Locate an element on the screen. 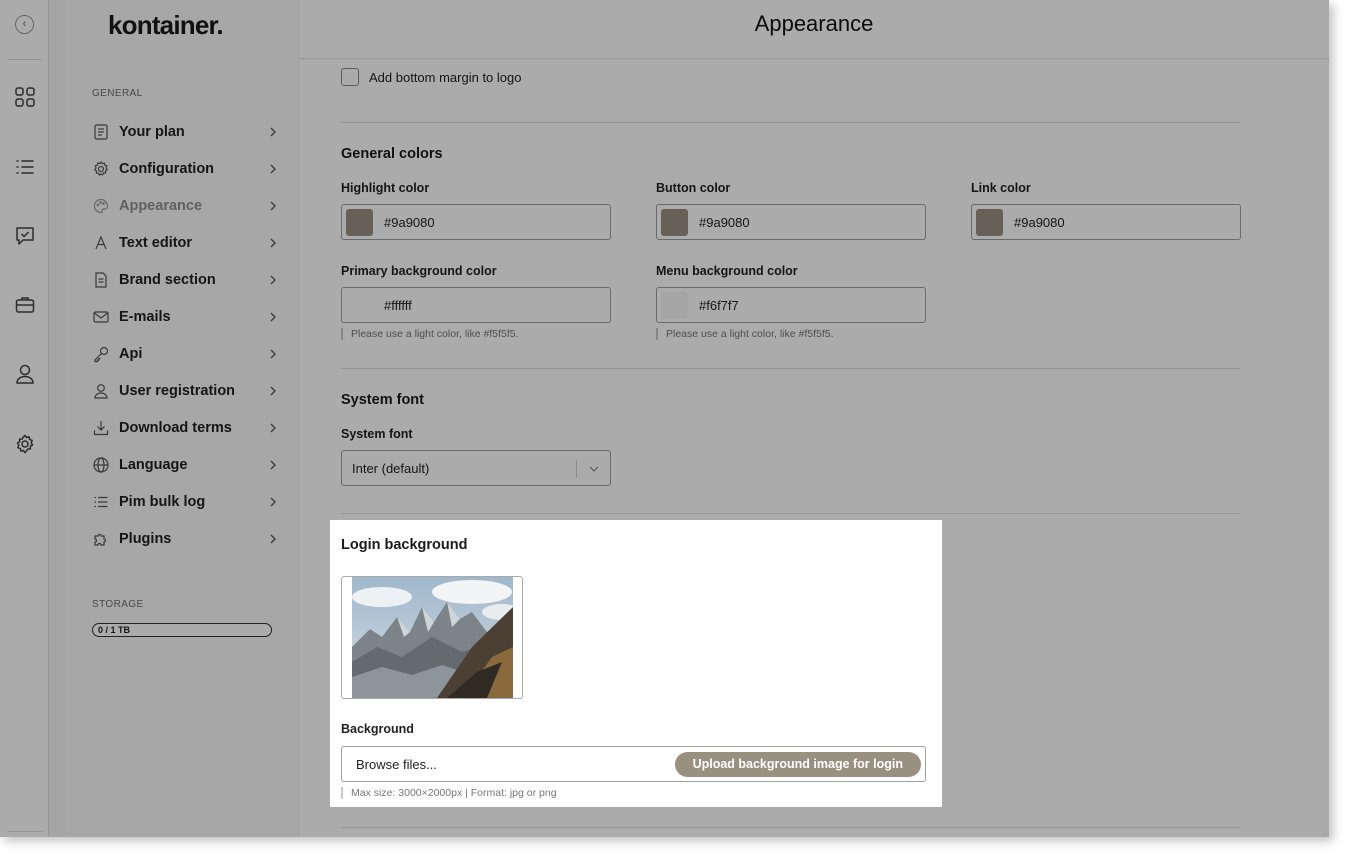 The image size is (1348, 857). text-icon is located at coordinates (101, 241).